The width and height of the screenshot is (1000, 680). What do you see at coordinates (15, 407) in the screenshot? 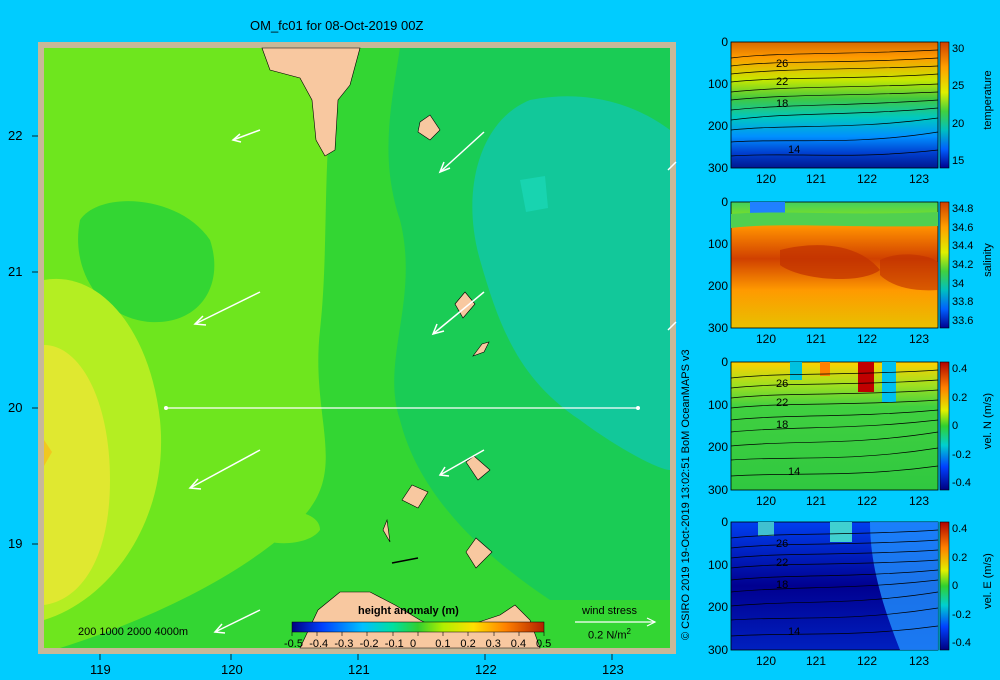
I see `lat-tick: 20` at bounding box center [15, 407].